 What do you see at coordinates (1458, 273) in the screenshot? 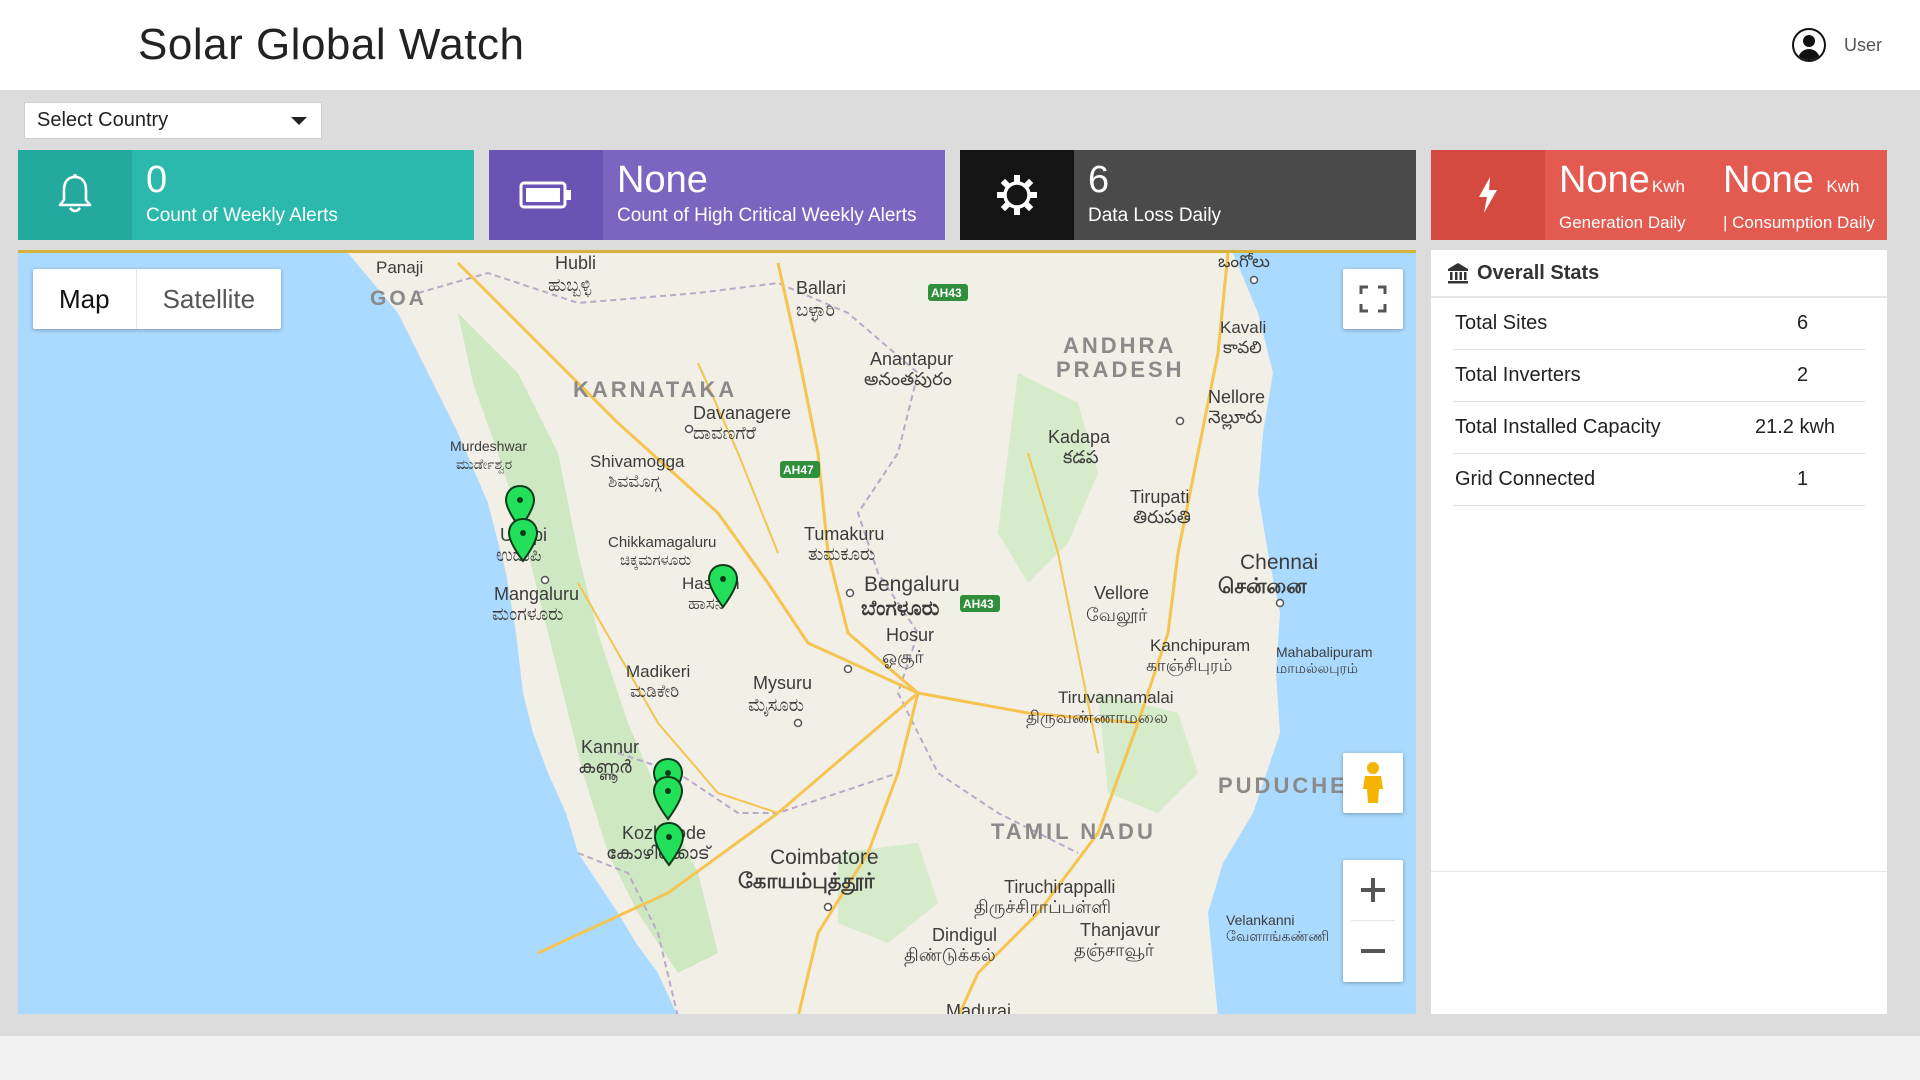
I see `bank-icon` at bounding box center [1458, 273].